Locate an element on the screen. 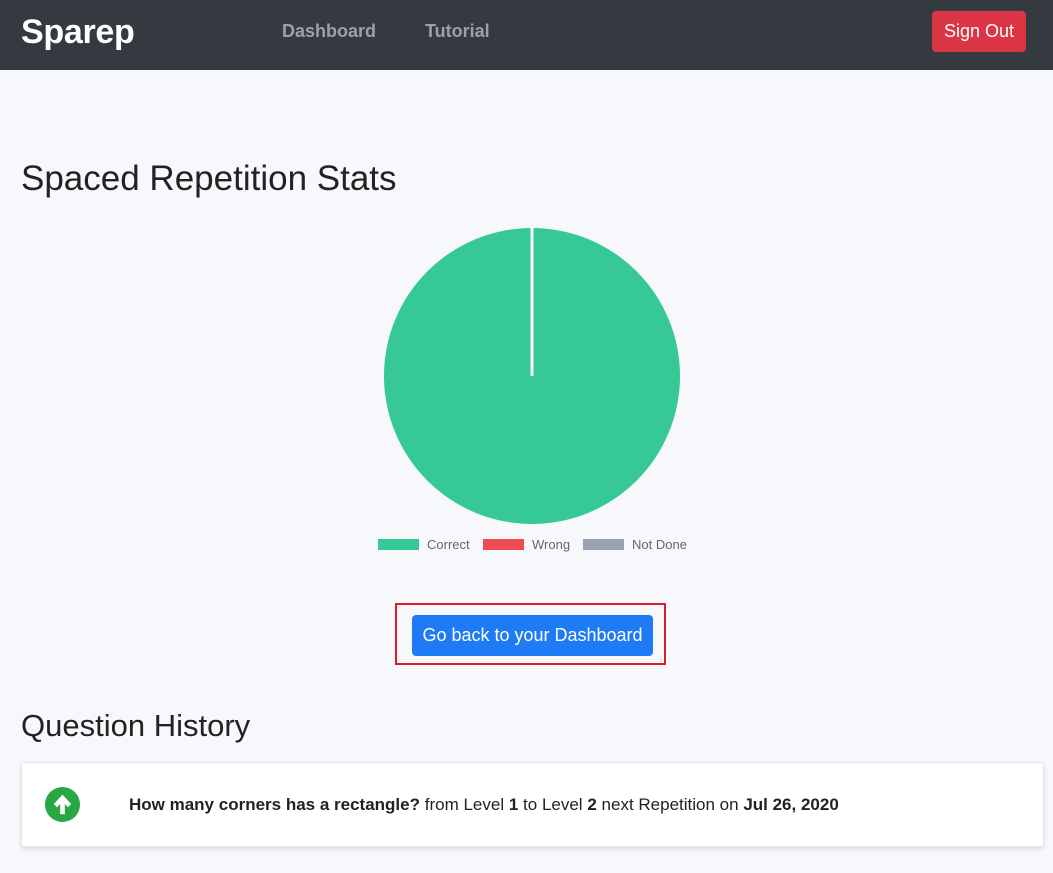 The width and height of the screenshot is (1053, 873). legend-swatch-wrong is located at coordinates (503, 544).